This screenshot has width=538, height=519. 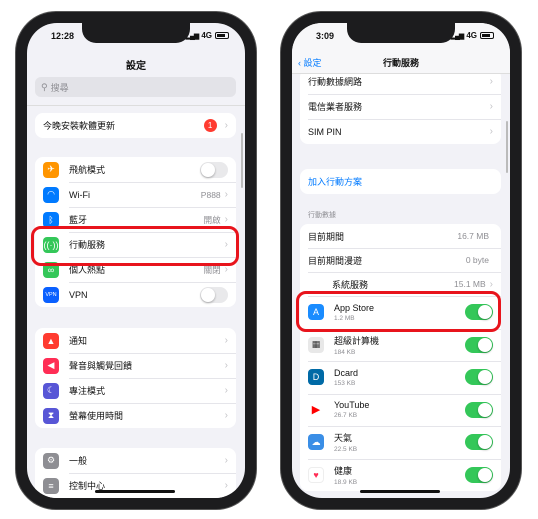 What do you see at coordinates (346, 372) in the screenshot?
I see `app-name: Dcard` at bounding box center [346, 372].